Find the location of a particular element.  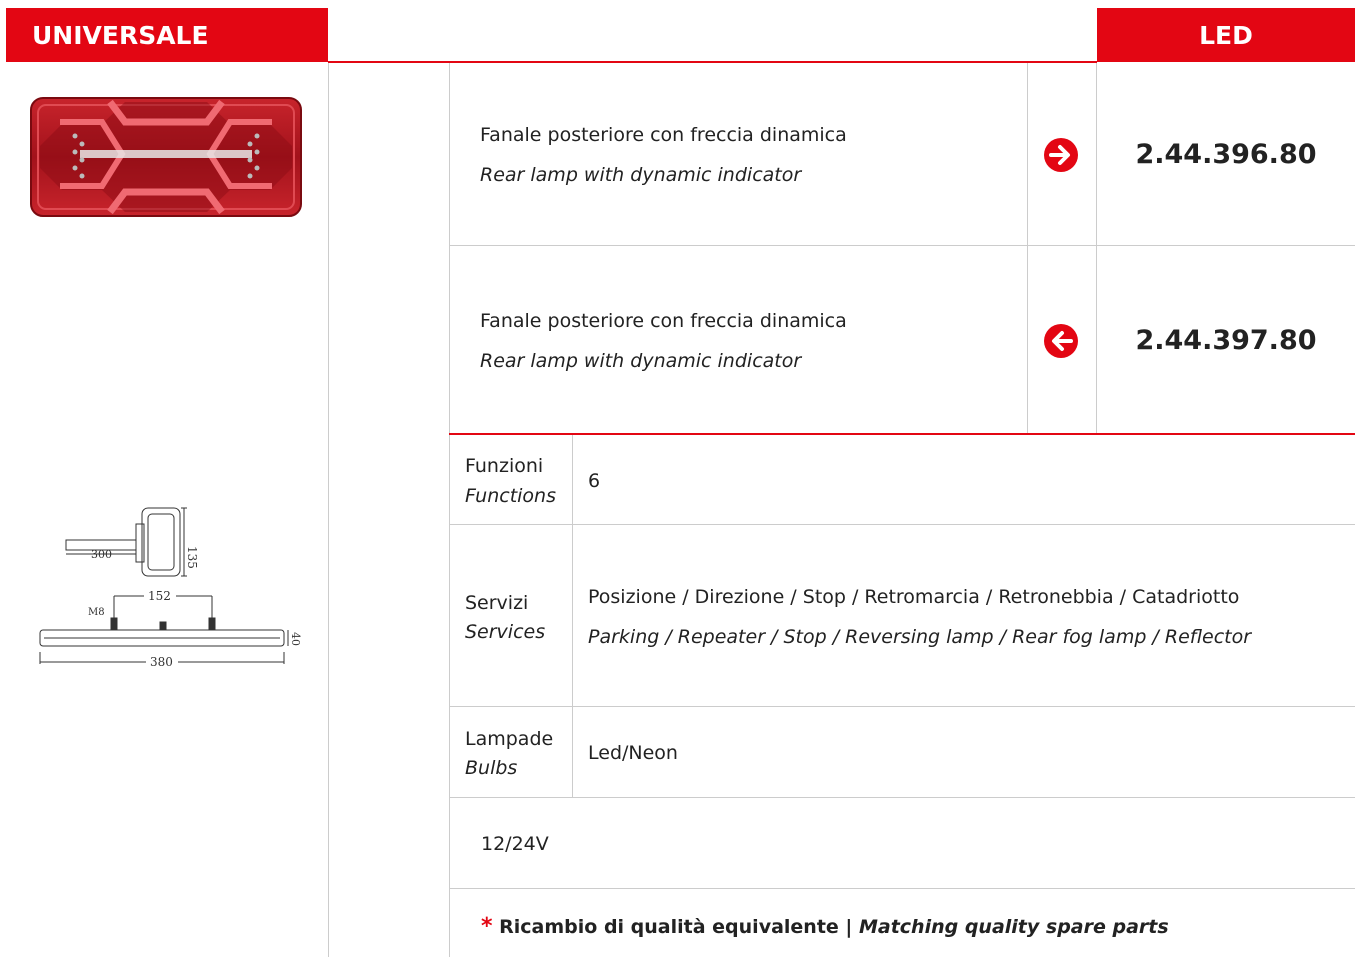

voltage-value: 12/24V is located at coordinates (515, 844).